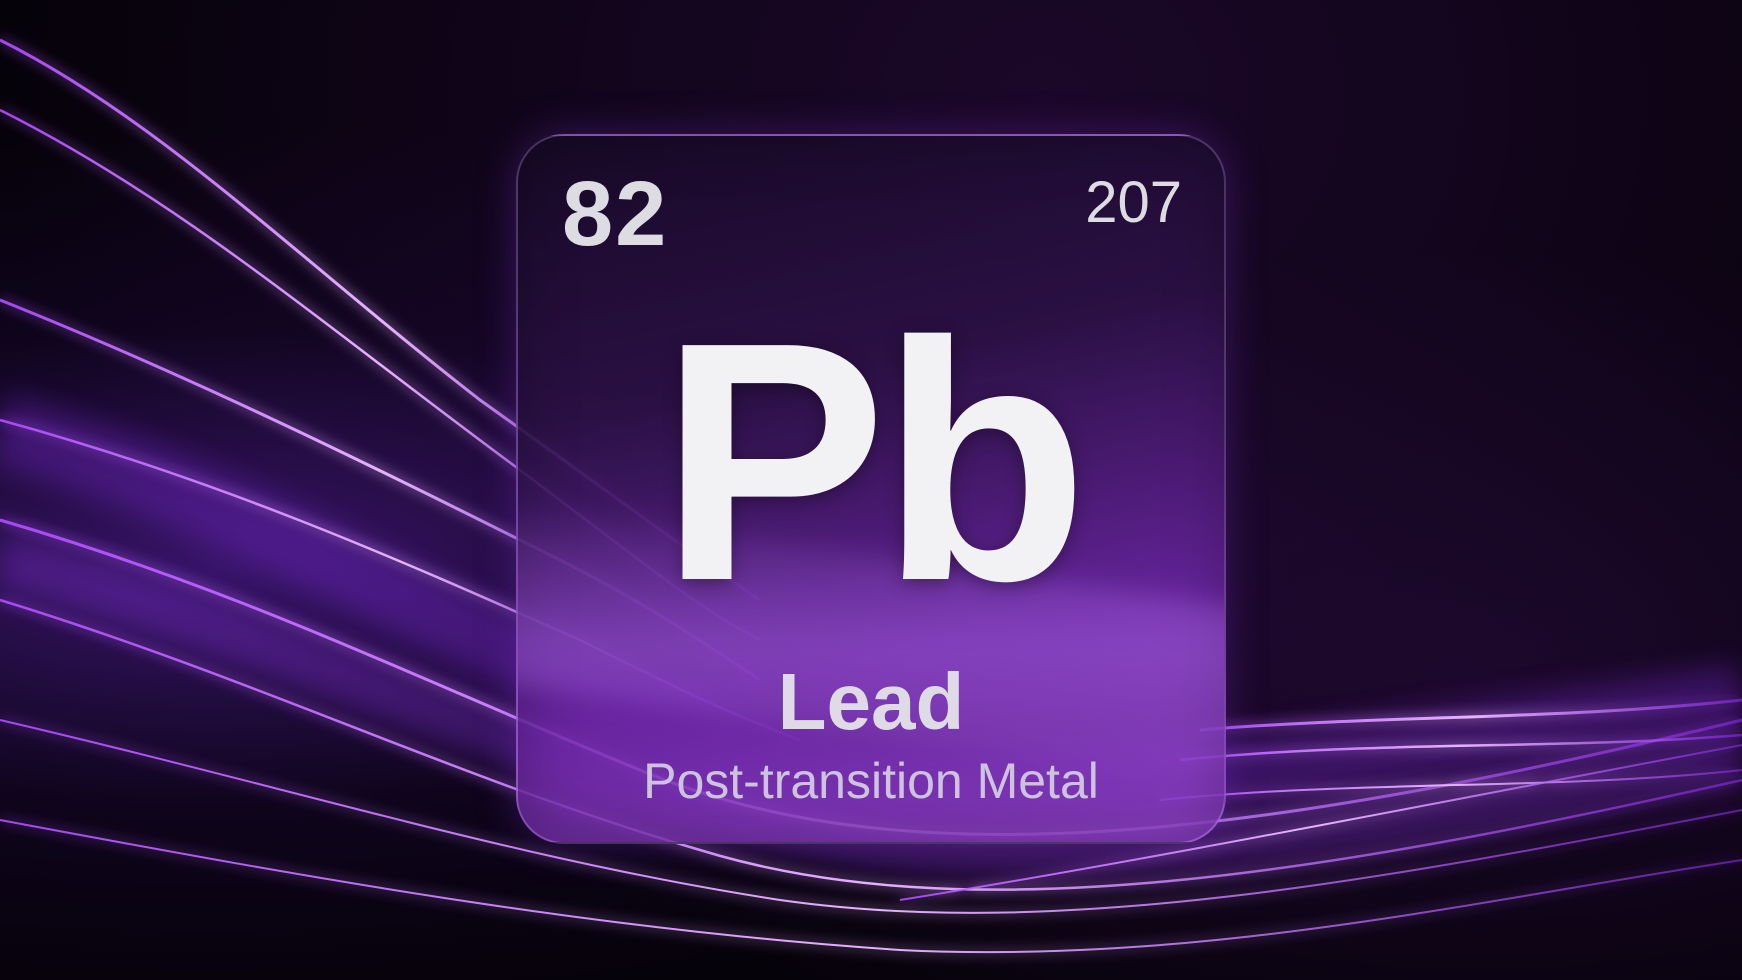  Describe the element at coordinates (1133, 202) in the screenshot. I see `atomic-mass: 207` at that location.